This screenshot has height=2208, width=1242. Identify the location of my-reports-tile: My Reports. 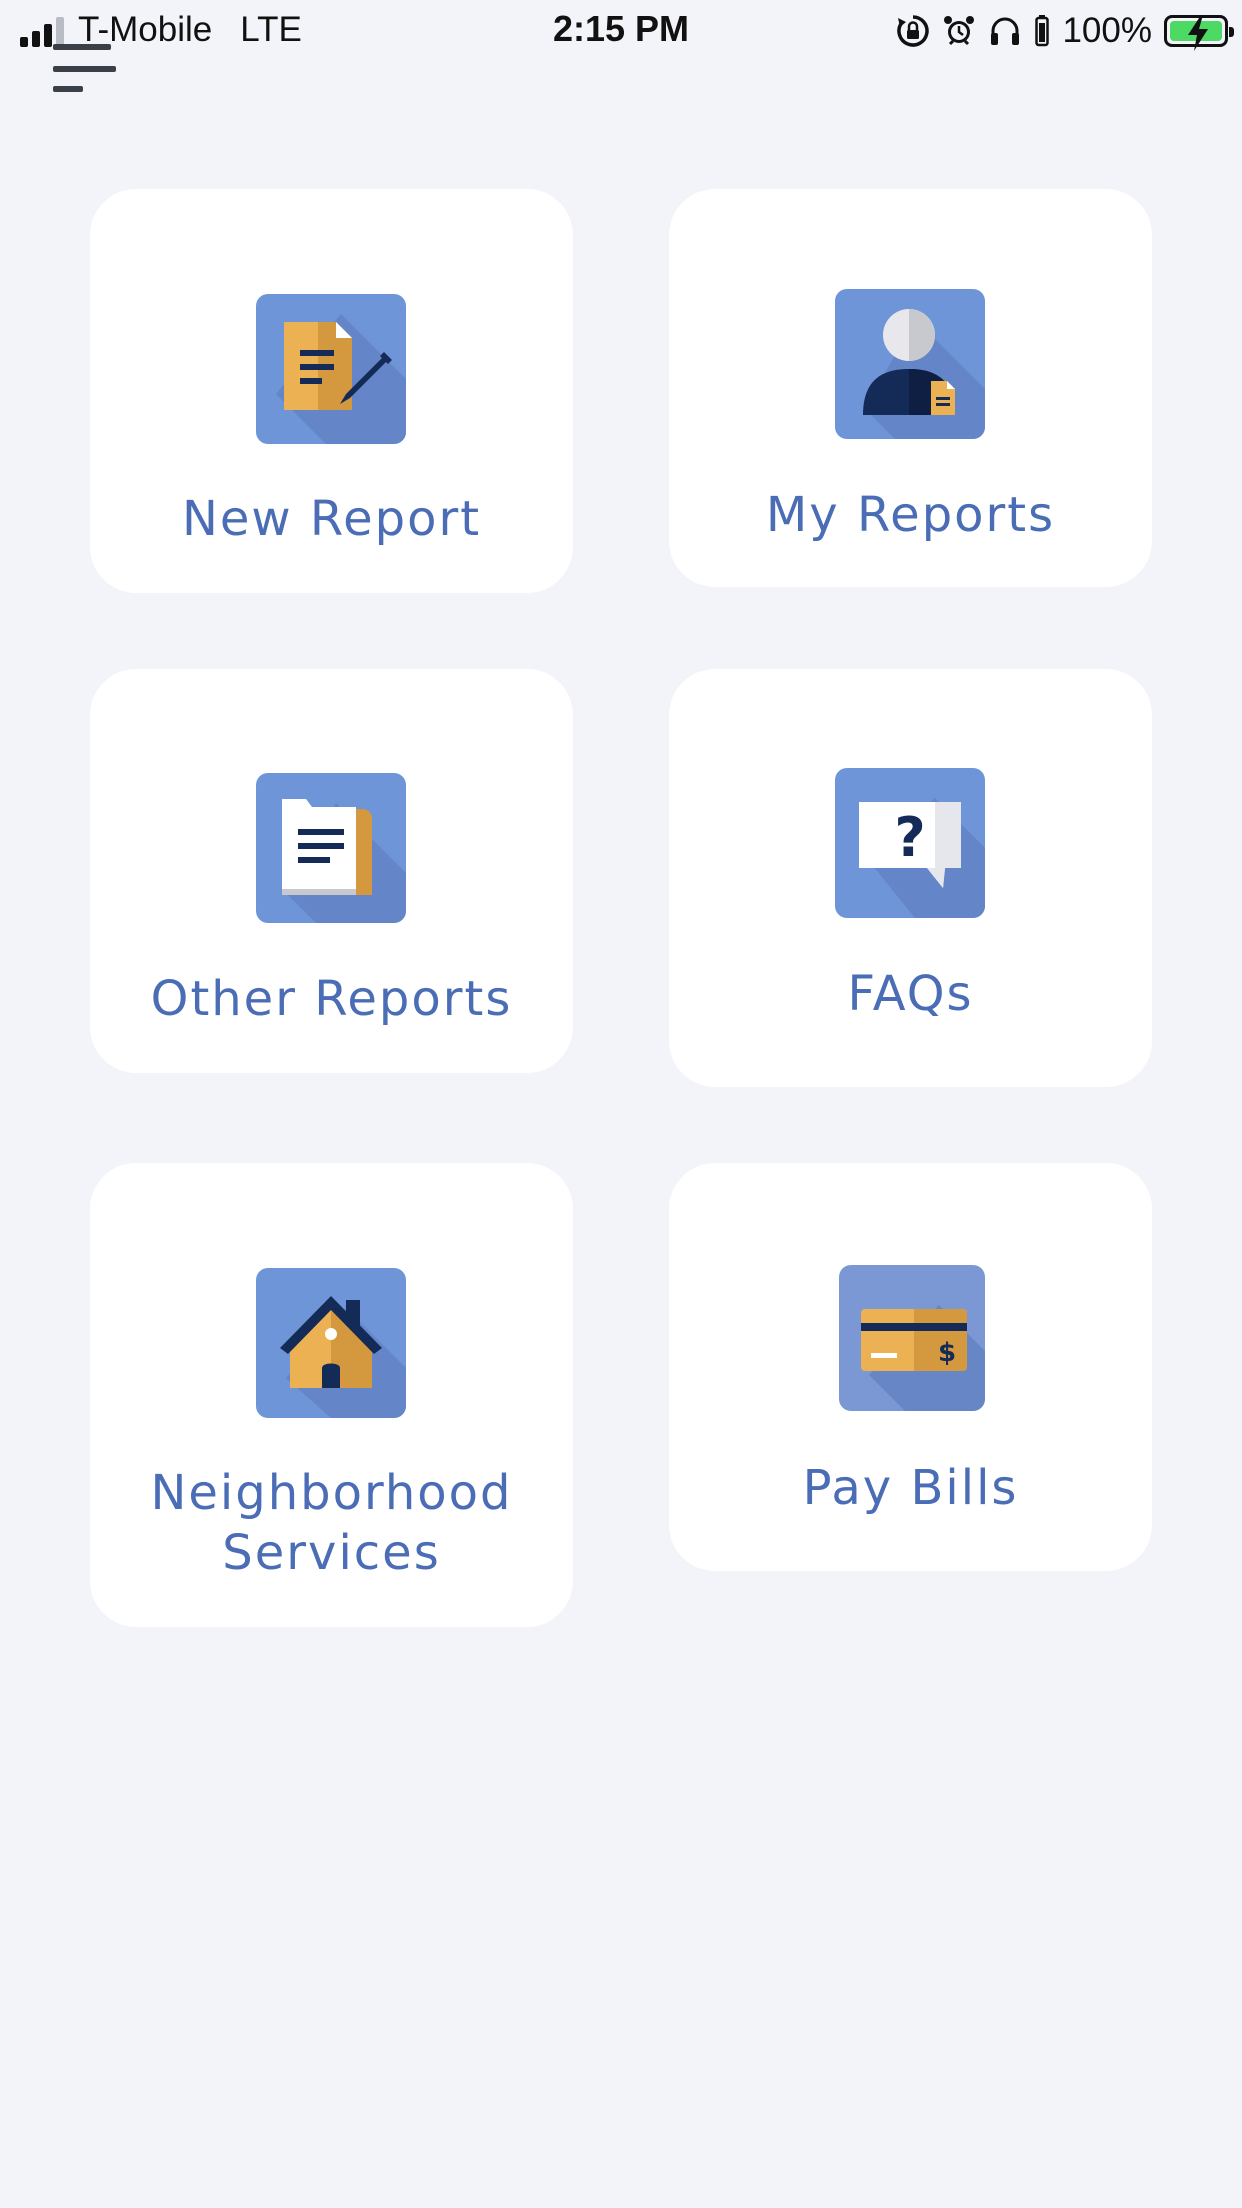
(910, 388).